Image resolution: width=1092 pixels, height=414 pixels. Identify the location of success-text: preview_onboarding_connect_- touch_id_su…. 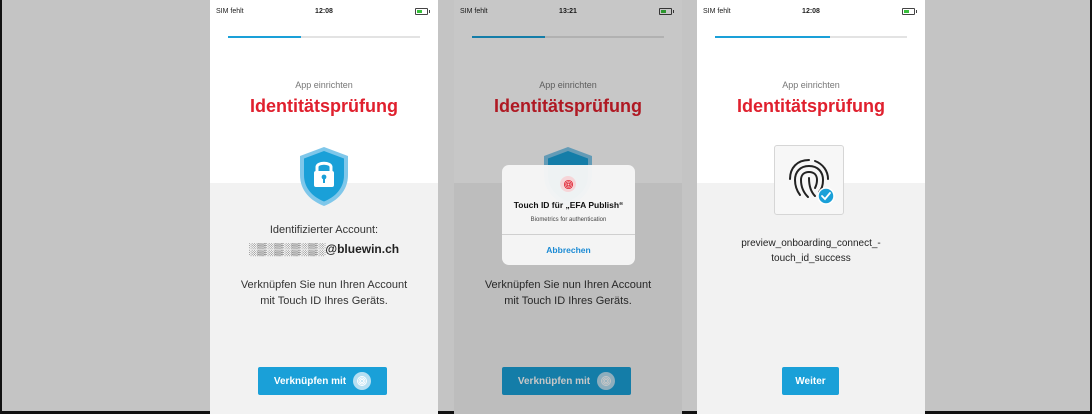
(811, 251).